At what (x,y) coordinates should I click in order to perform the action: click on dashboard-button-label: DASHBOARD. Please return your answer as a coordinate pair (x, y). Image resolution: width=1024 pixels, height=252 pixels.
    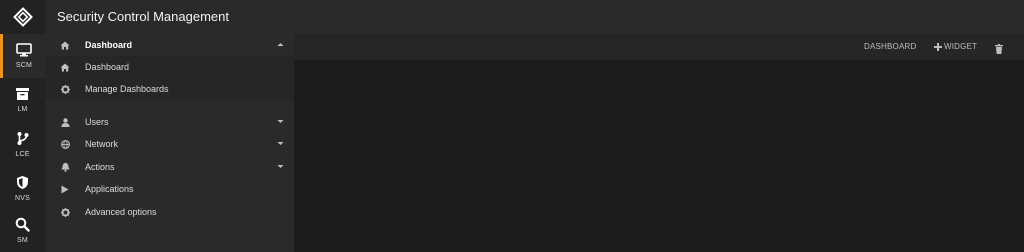
    Looking at the image, I should click on (890, 46).